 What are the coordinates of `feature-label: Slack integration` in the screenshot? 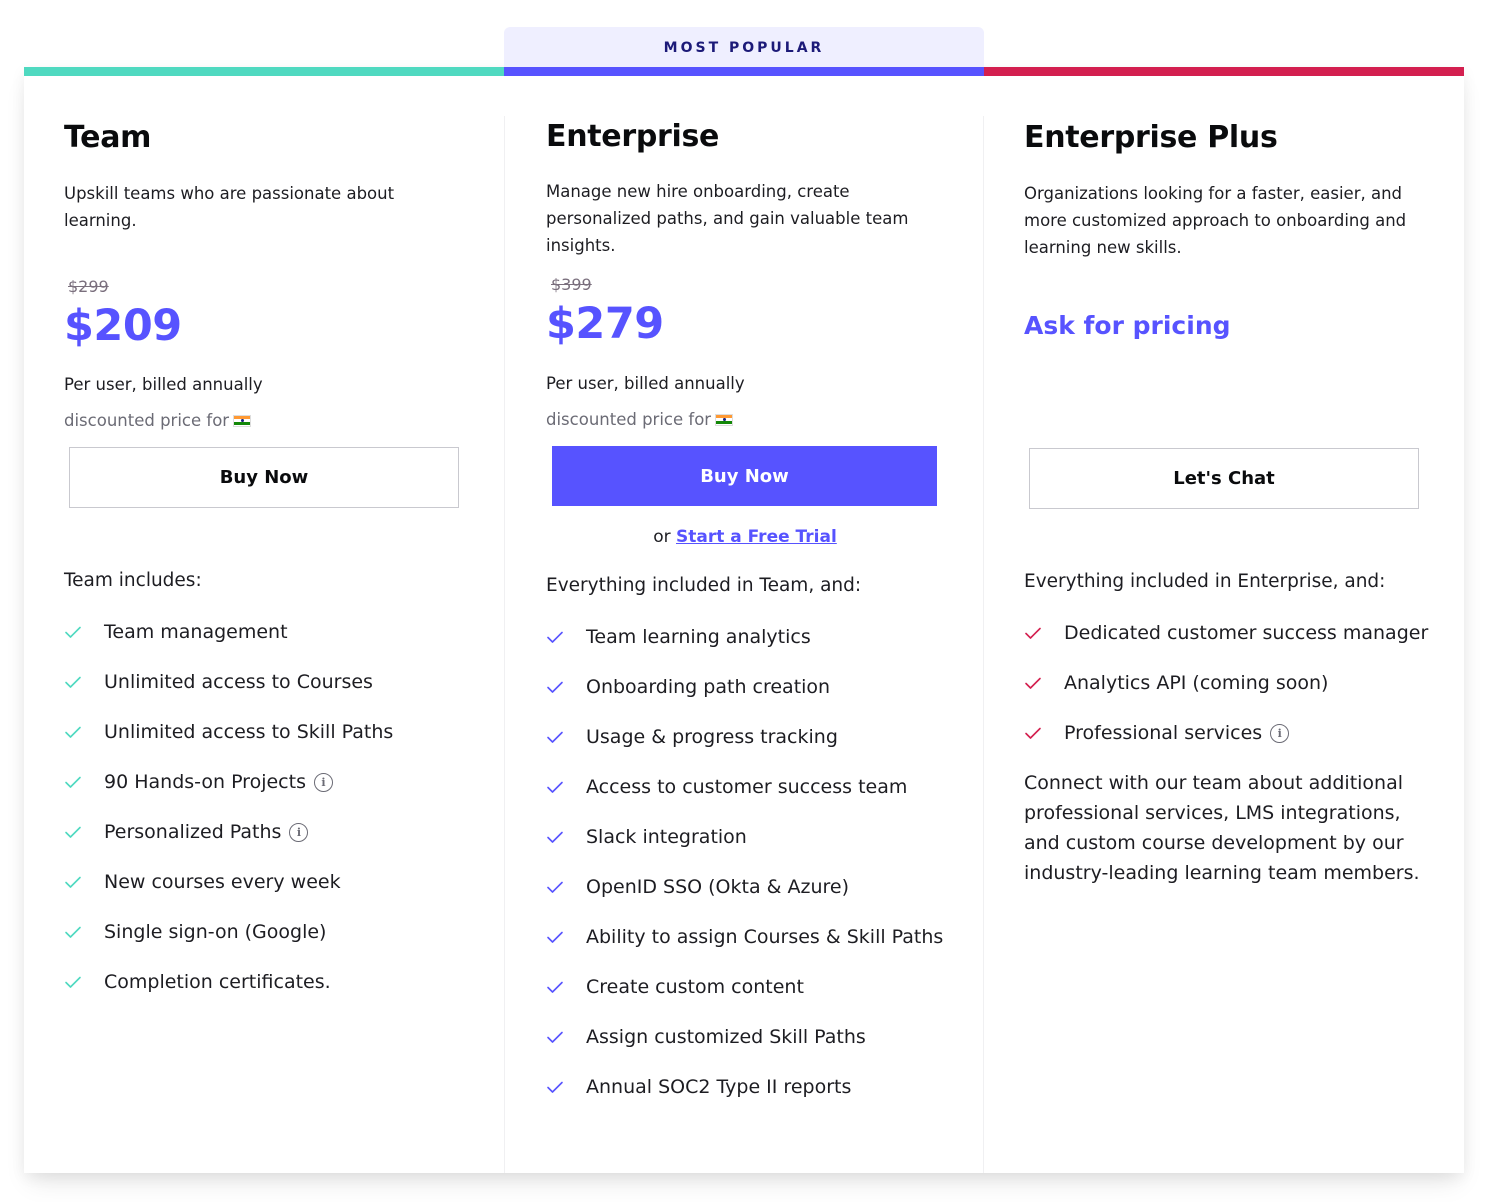 It's located at (666, 837).